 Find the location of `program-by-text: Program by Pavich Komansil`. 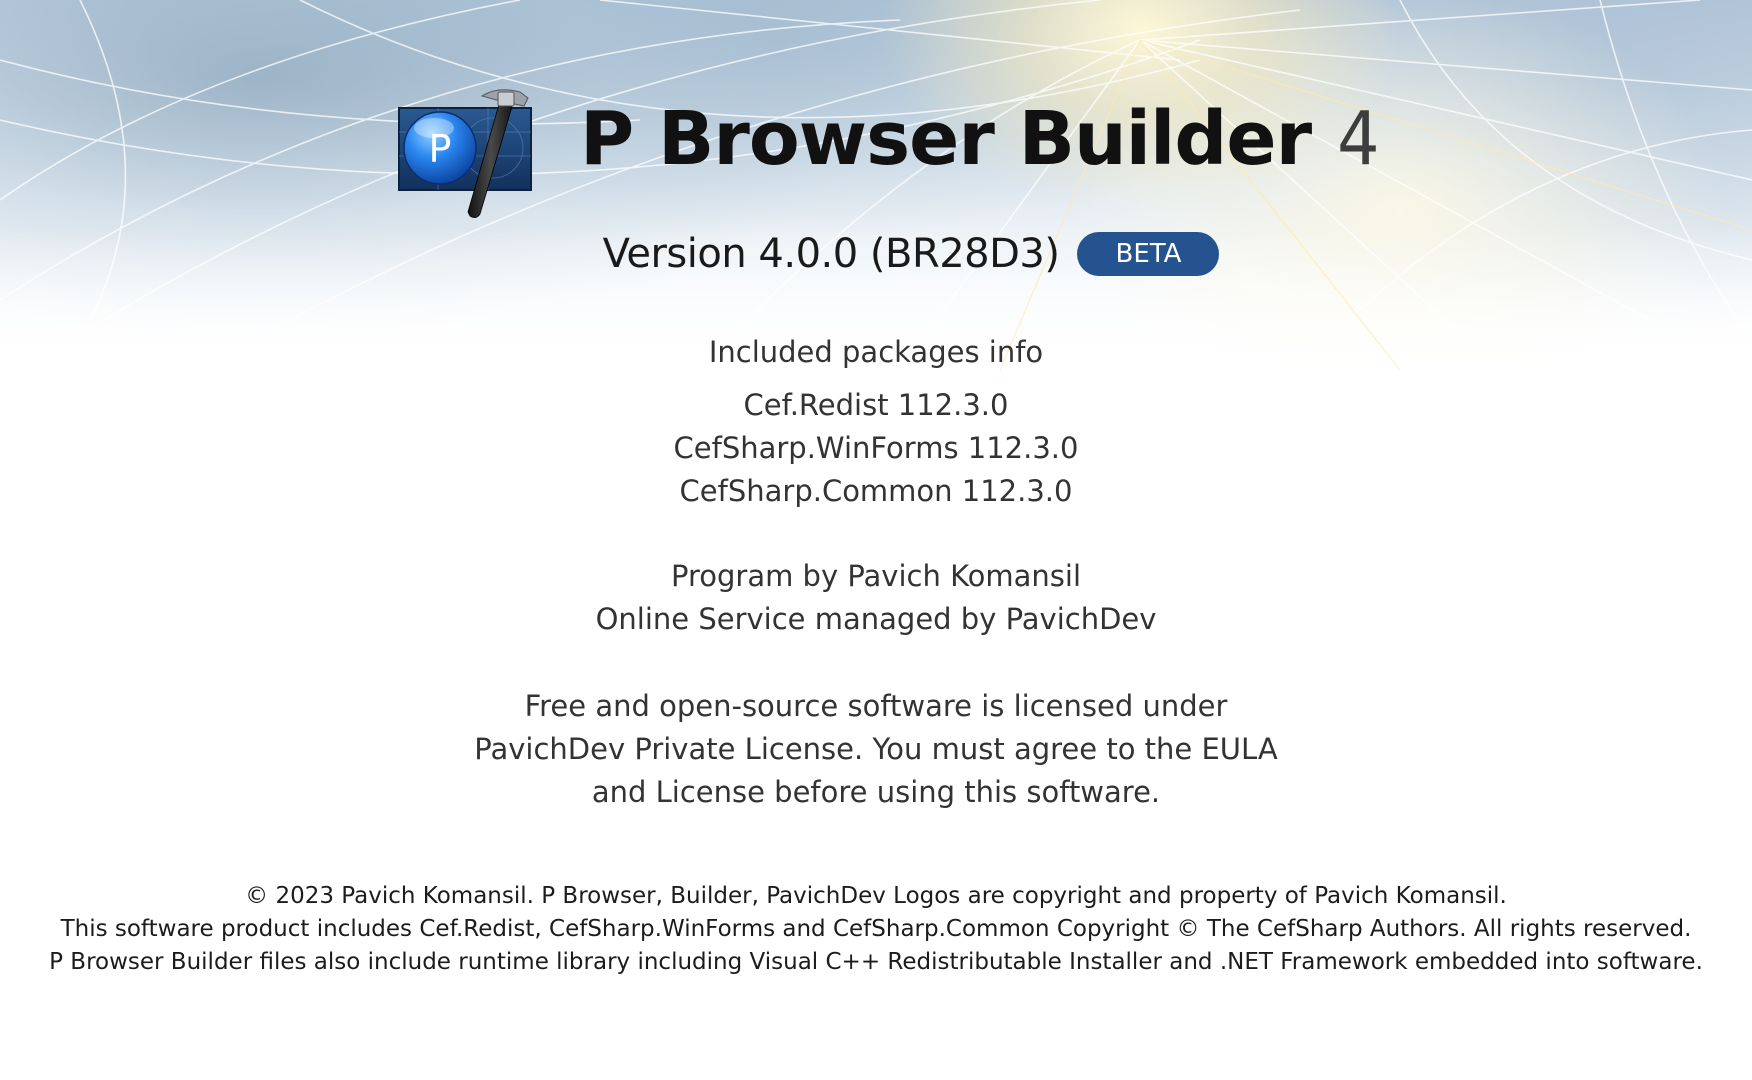

program-by-text: Program by Pavich Komansil is located at coordinates (876, 576).